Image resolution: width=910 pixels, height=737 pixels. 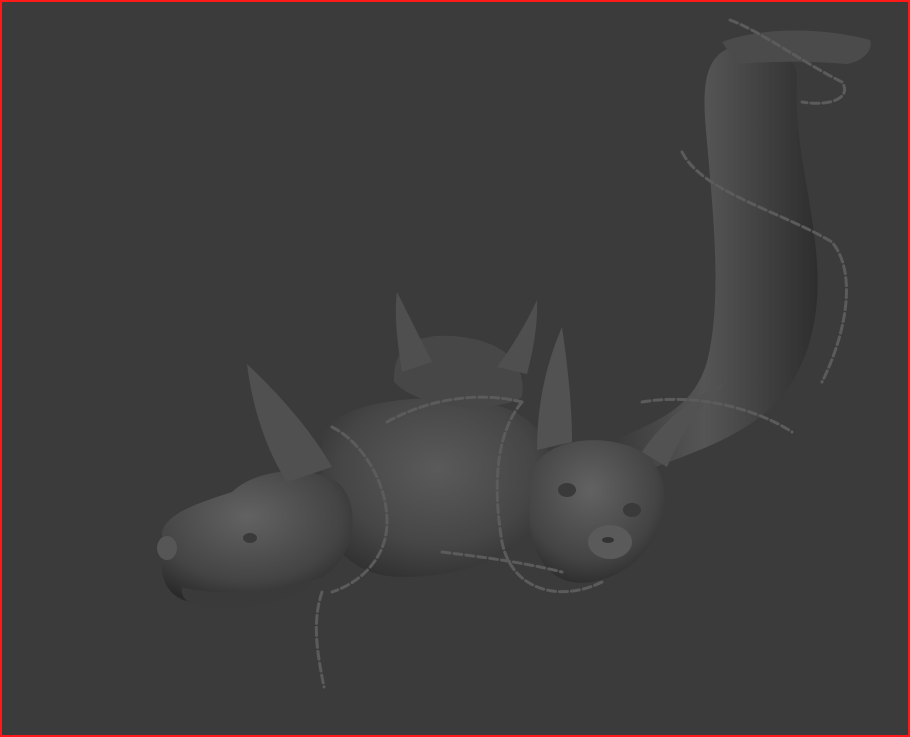 What do you see at coordinates (413, 332) in the screenshot?
I see `middle-head-ear-left` at bounding box center [413, 332].